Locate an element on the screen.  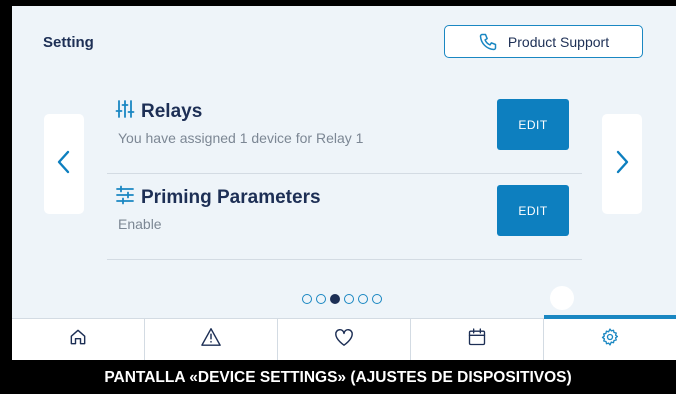
tab-alerts is located at coordinates (211, 339).